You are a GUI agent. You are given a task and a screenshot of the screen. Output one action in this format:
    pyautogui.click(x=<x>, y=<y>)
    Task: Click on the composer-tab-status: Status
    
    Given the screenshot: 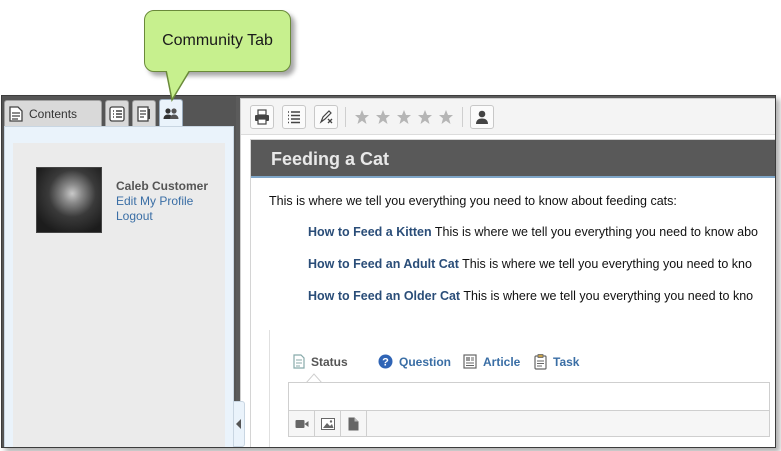 What is the action you would take?
    pyautogui.click(x=320, y=361)
    